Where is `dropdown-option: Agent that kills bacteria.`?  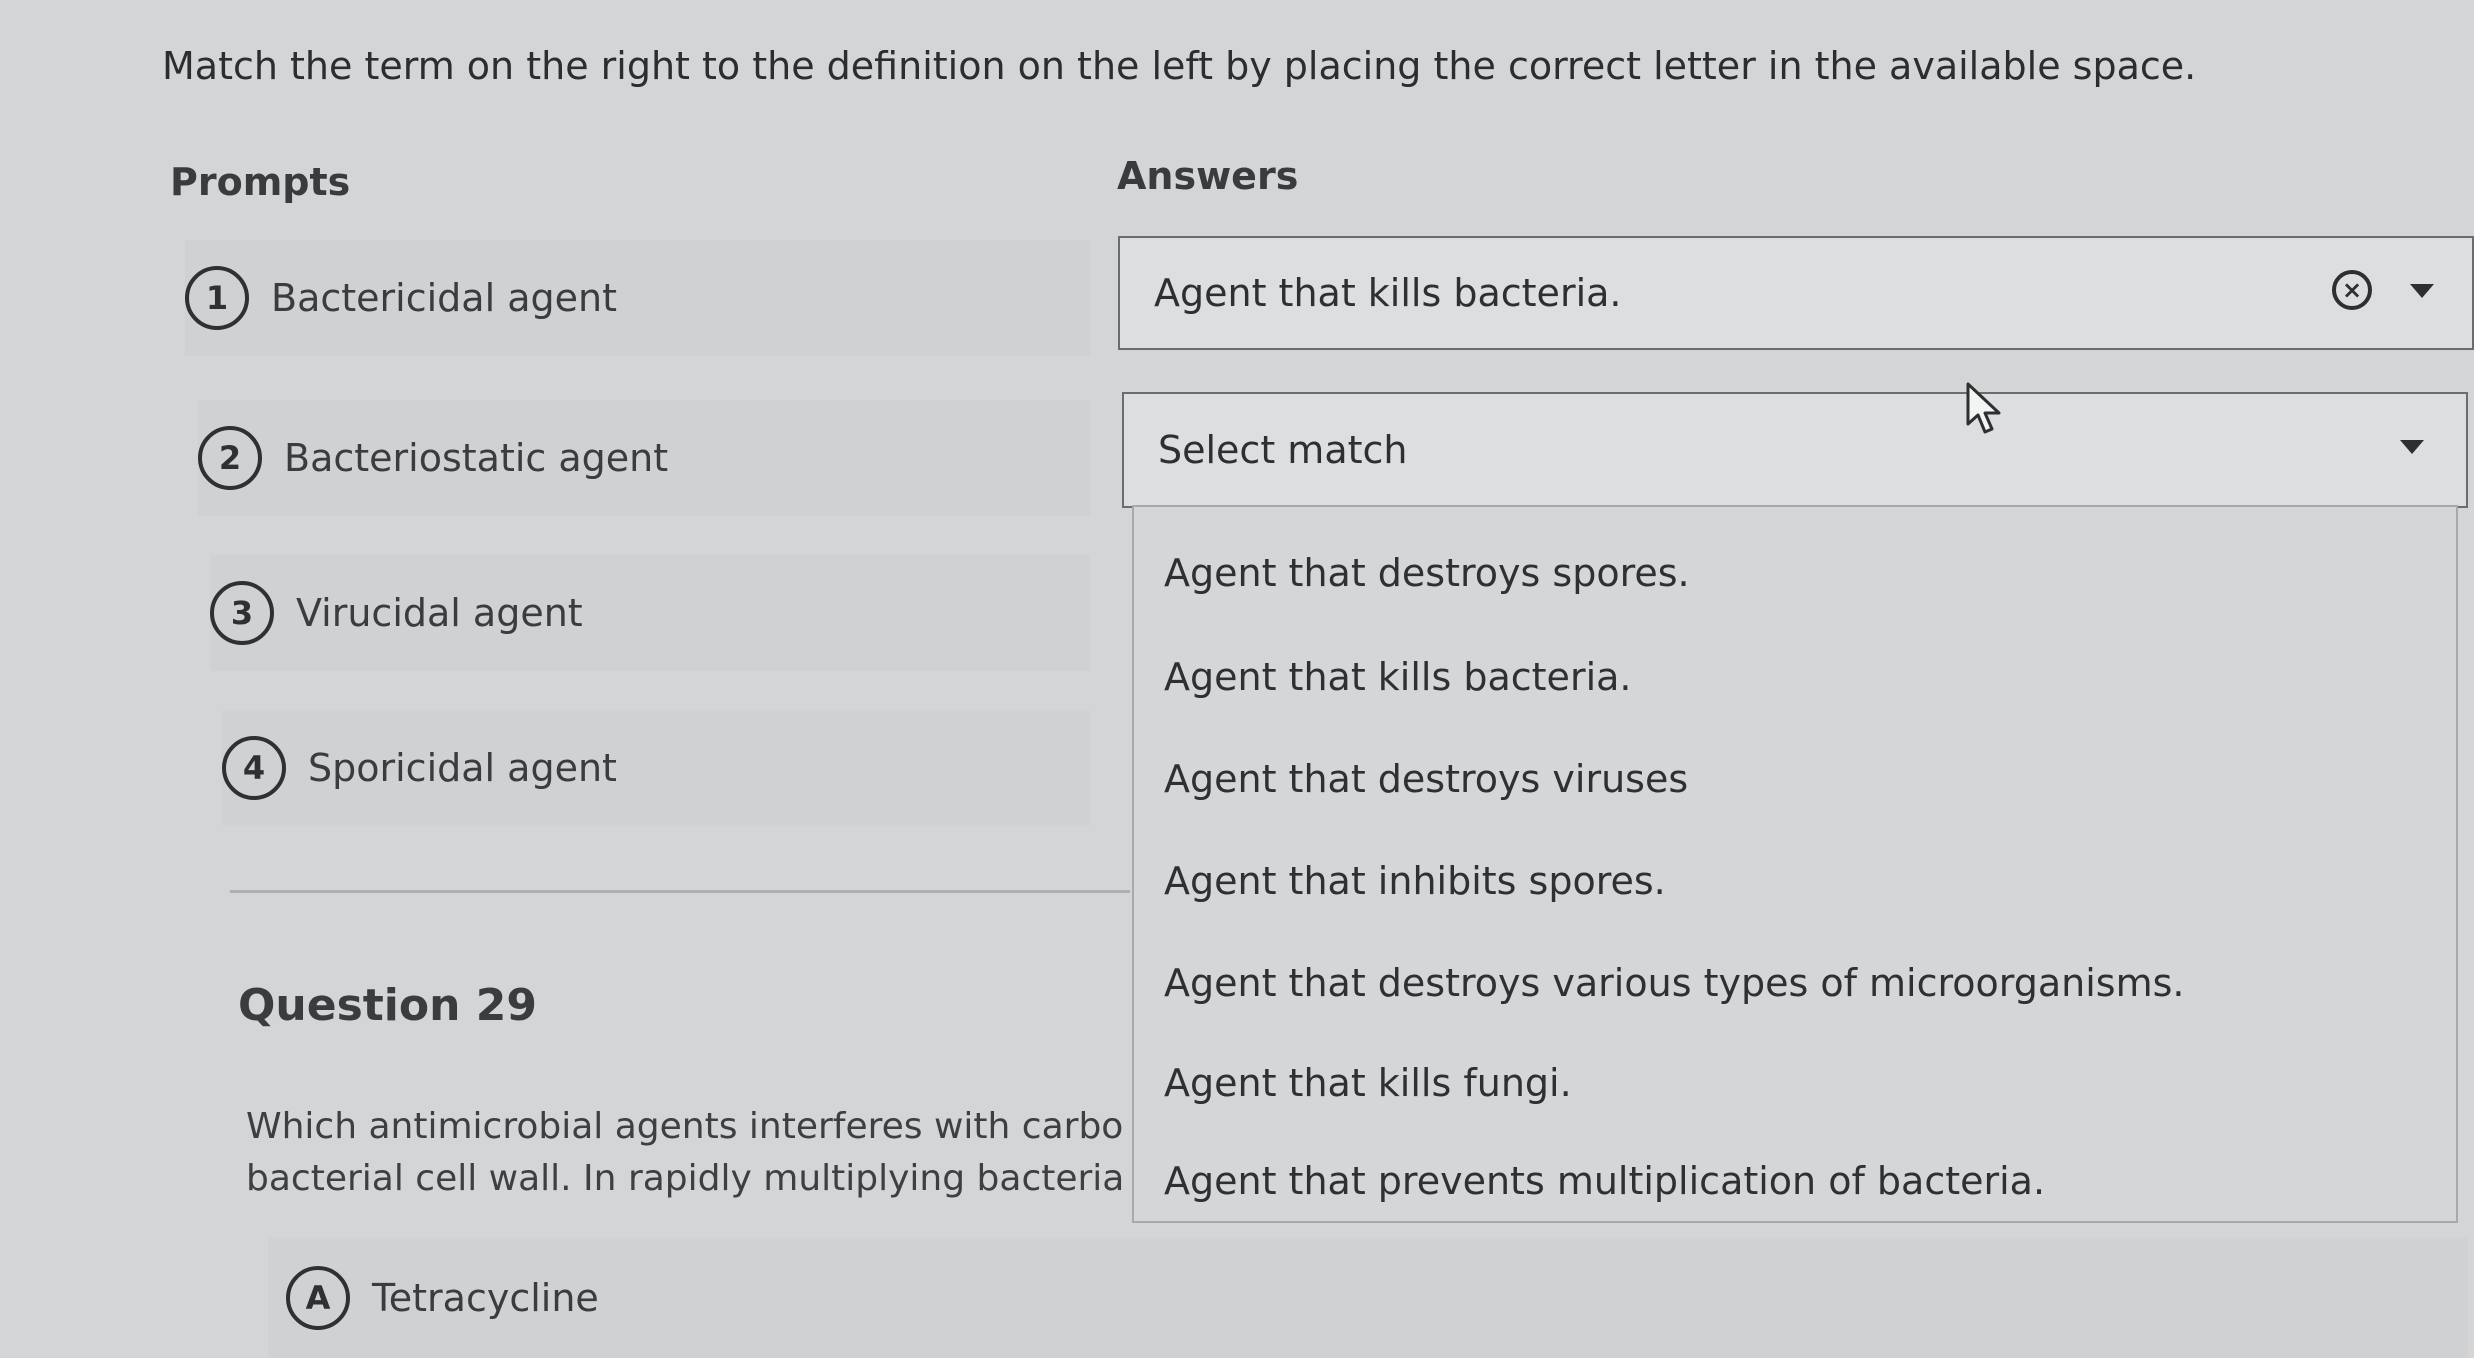
dropdown-option: Agent that kills bacteria. is located at coordinates (1398, 677).